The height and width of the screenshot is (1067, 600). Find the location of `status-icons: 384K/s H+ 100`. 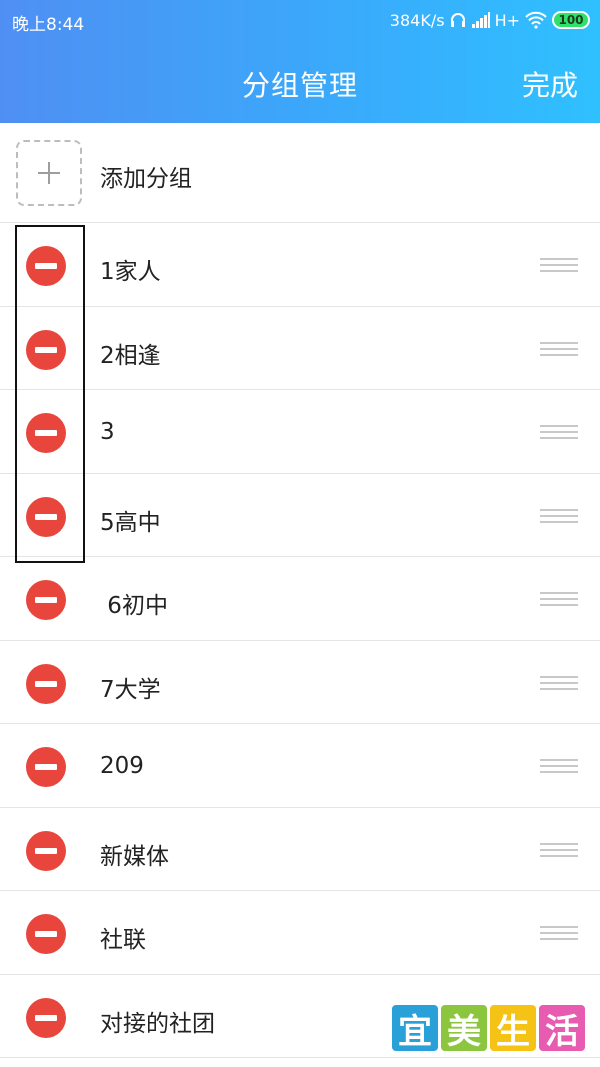

status-icons: 384K/s H+ 100 is located at coordinates (490, 20).